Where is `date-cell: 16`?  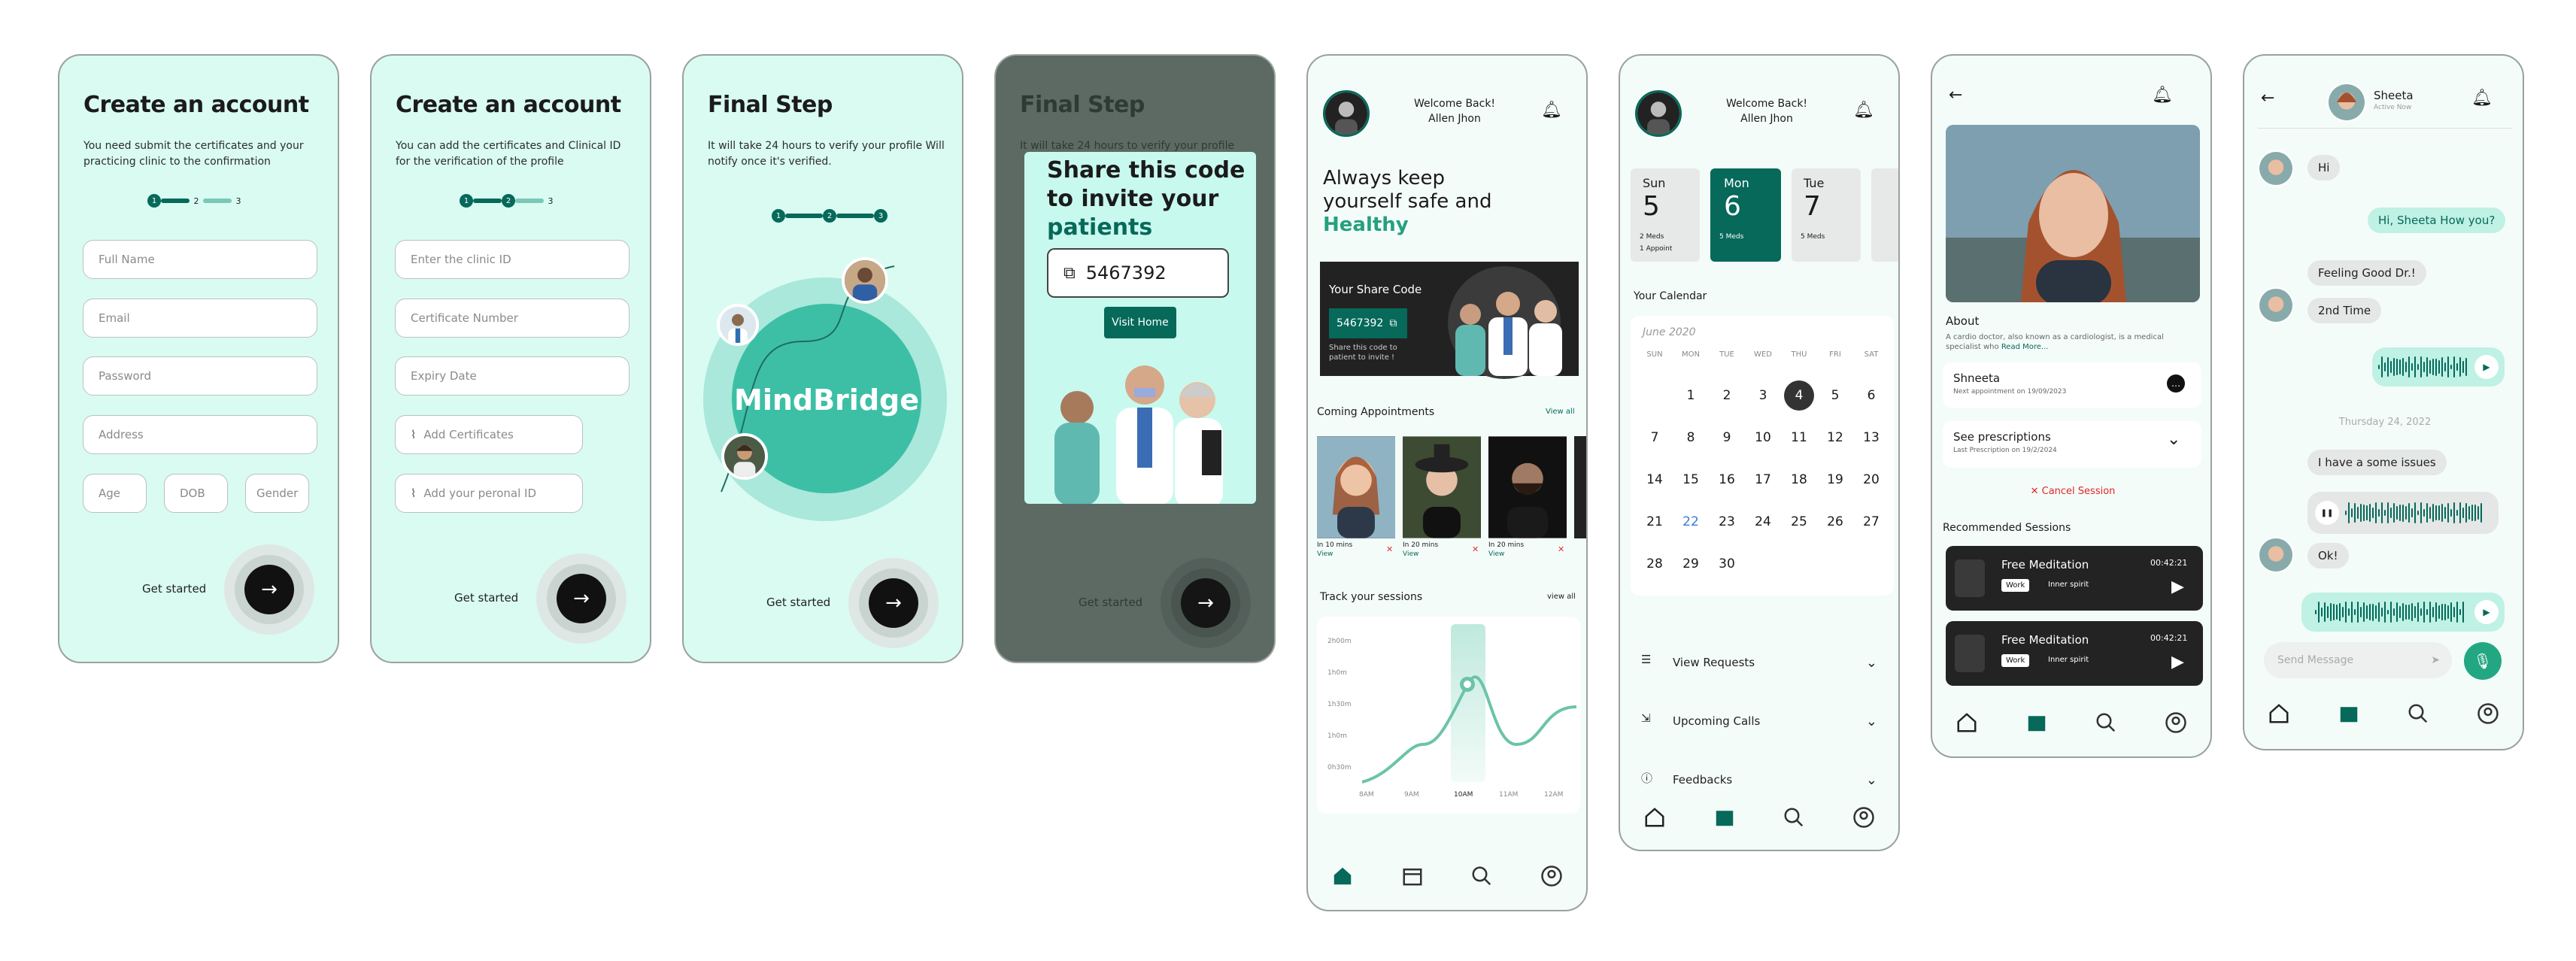 date-cell: 16 is located at coordinates (1727, 479).